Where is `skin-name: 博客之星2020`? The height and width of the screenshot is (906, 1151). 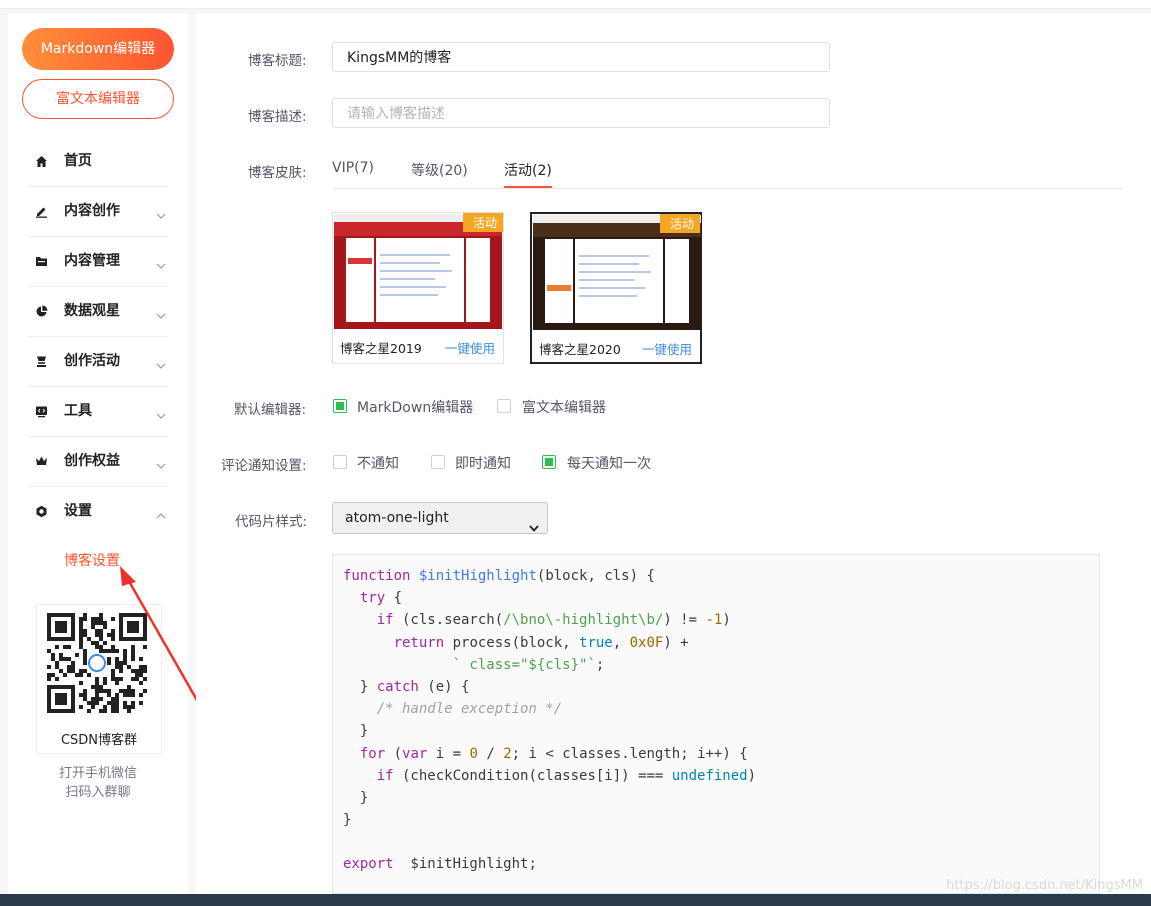
skin-name: 博客之星2020 is located at coordinates (580, 349).